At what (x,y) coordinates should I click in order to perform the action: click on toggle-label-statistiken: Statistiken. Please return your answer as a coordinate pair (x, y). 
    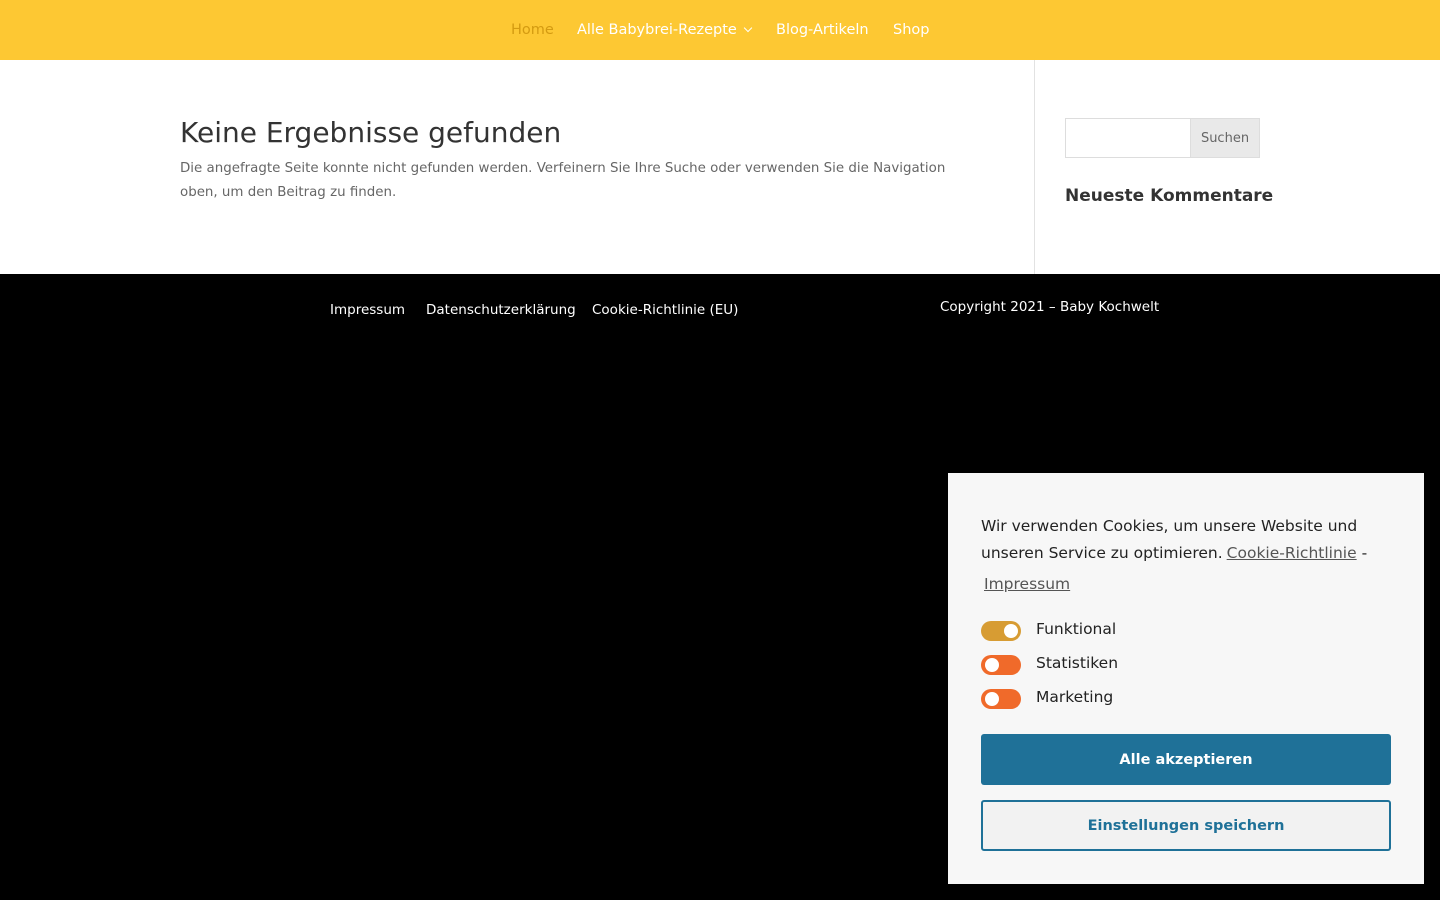
    Looking at the image, I should click on (1077, 663).